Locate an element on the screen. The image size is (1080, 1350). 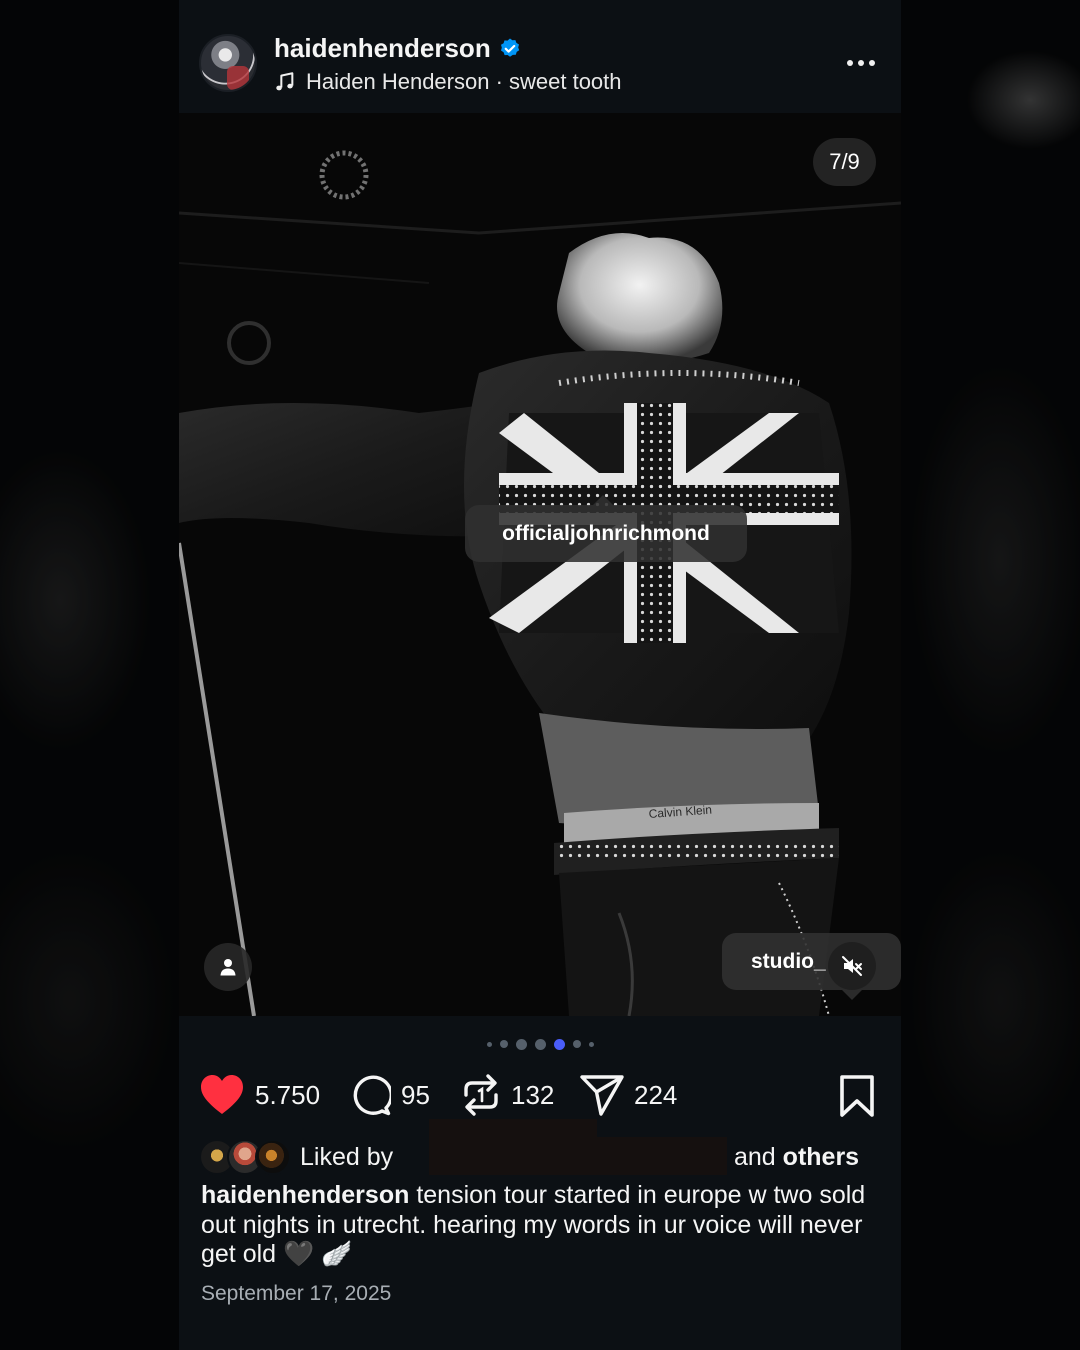
liker-avatar is located at coordinates (273, 1157).